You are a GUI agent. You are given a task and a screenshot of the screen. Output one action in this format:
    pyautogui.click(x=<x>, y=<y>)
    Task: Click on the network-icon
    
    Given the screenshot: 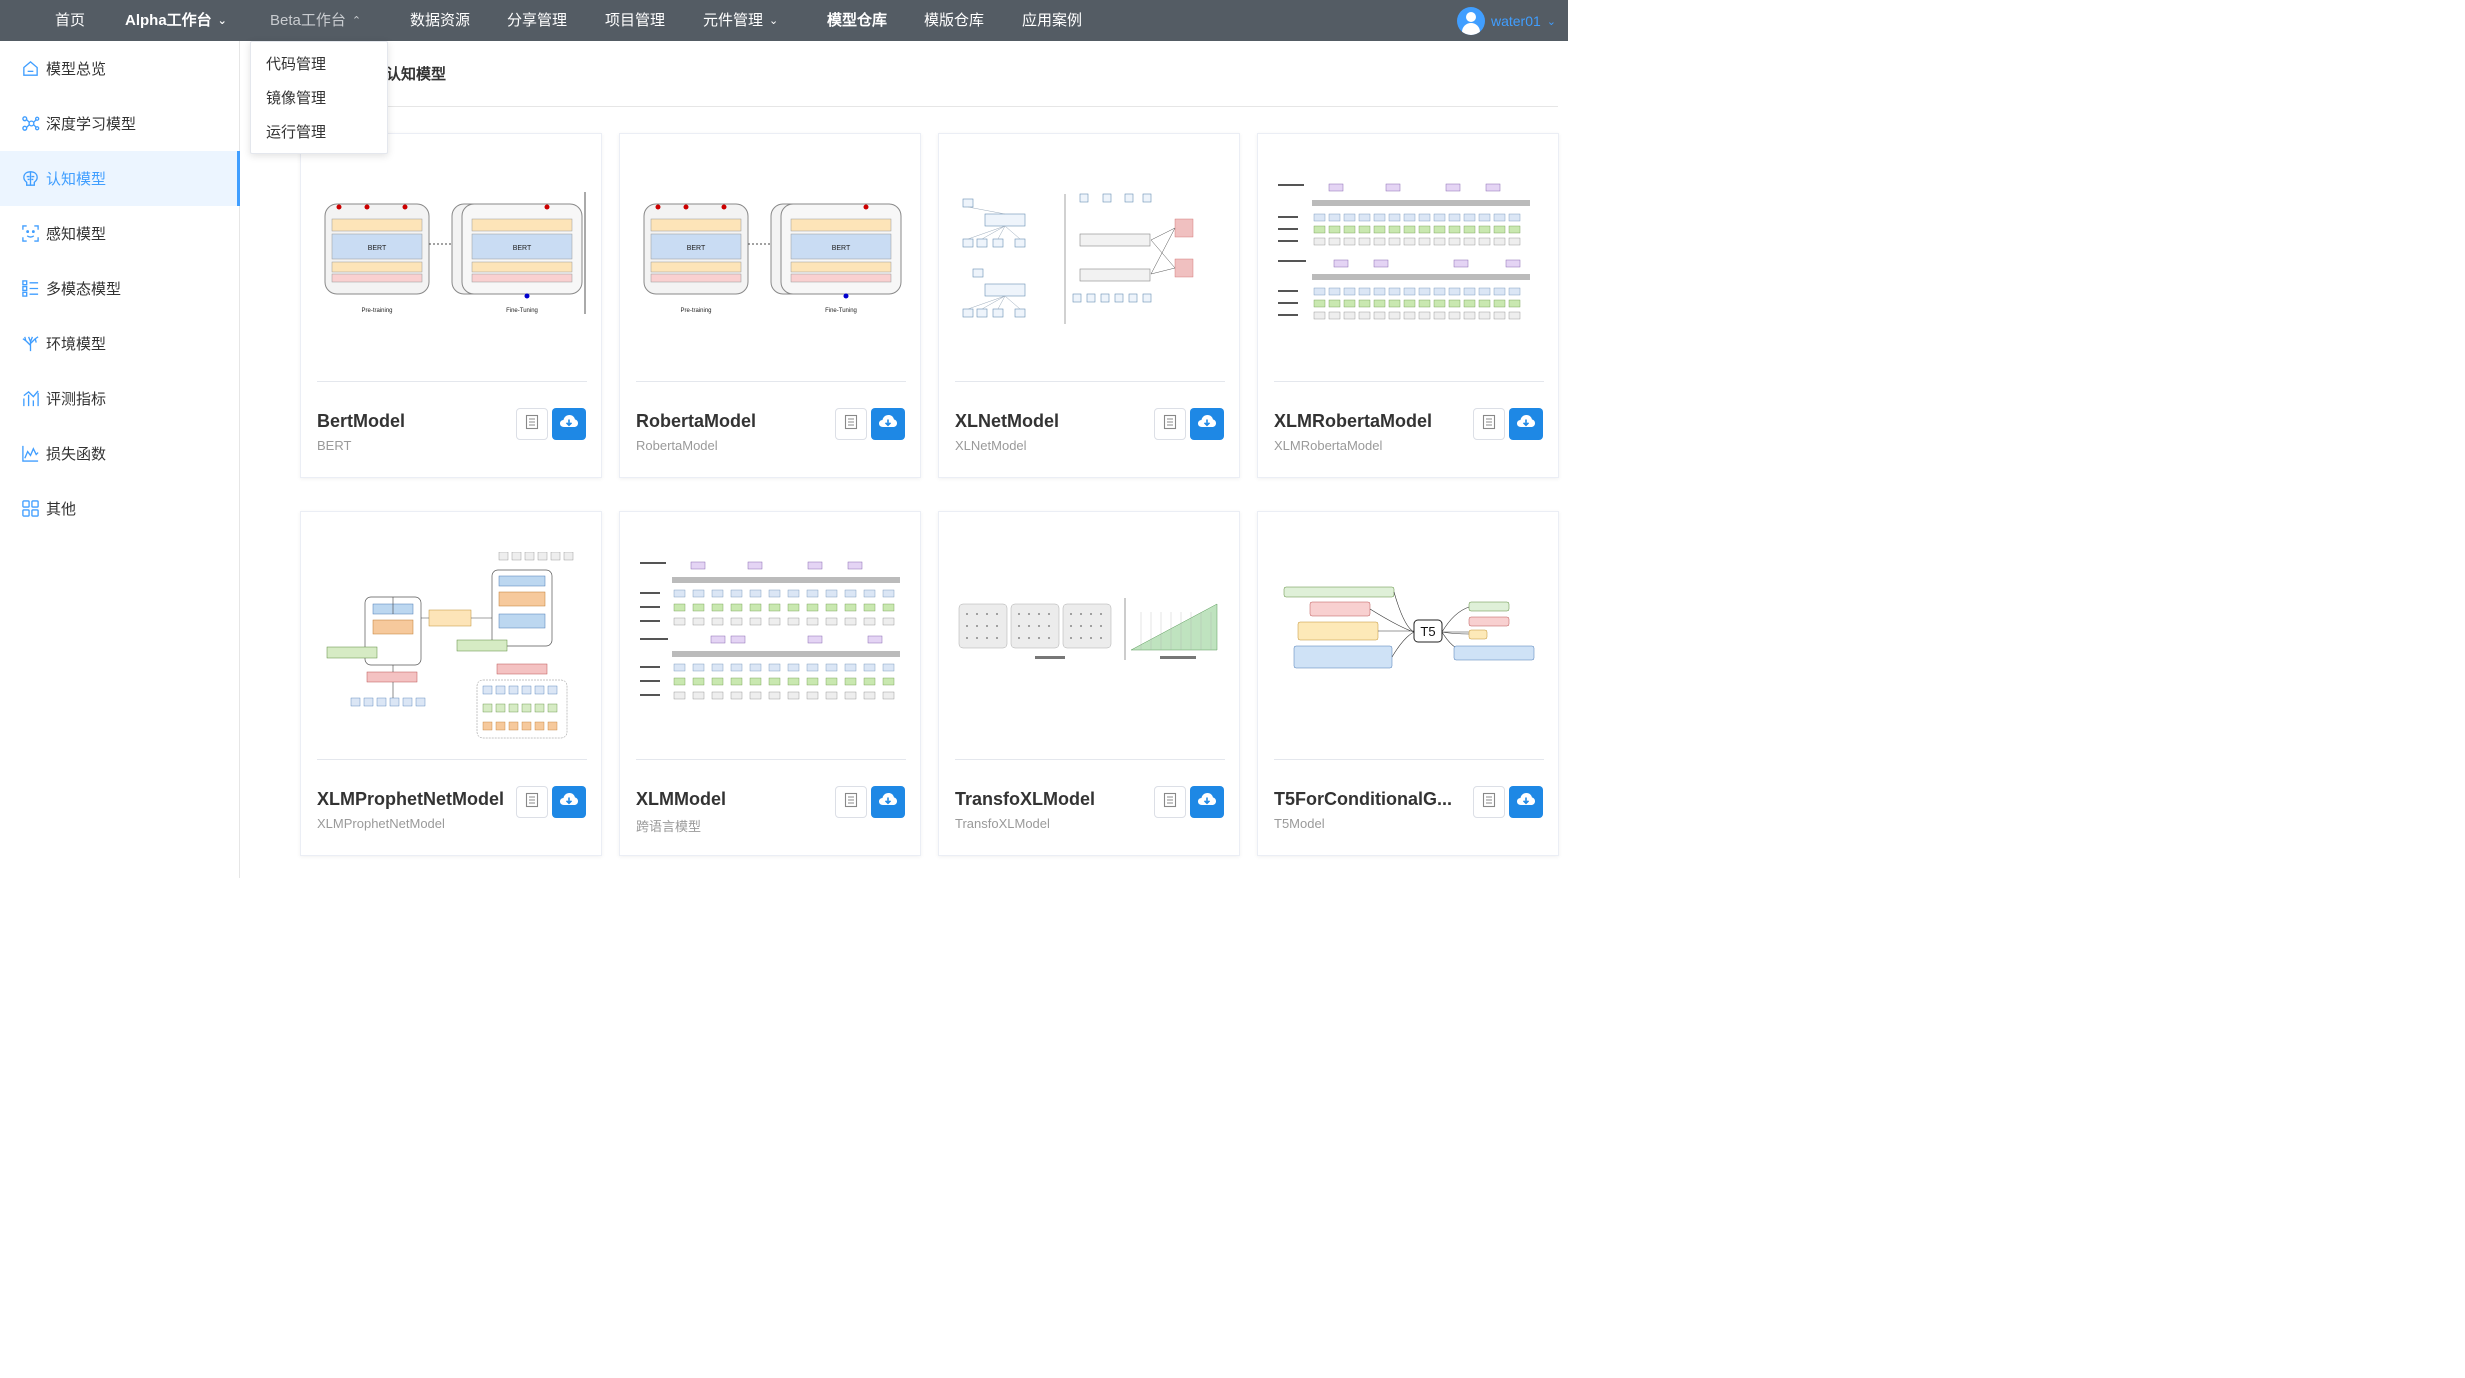 What is the action you would take?
    pyautogui.click(x=30, y=124)
    